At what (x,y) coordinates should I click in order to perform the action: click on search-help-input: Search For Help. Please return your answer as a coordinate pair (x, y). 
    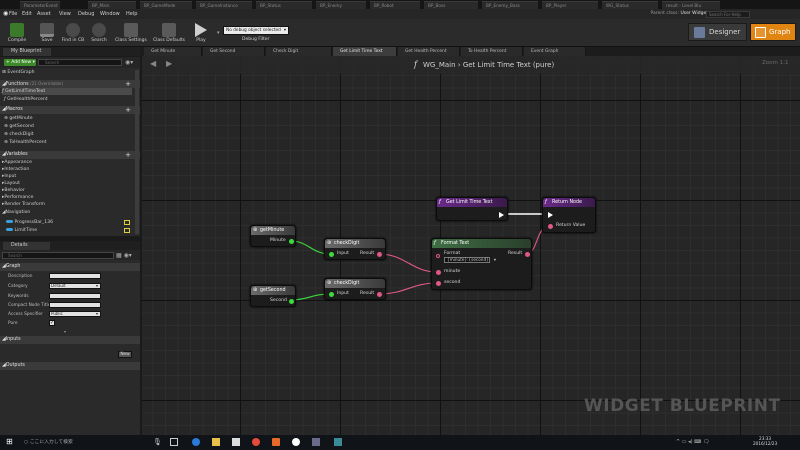
    Looking at the image, I should click on (728, 14).